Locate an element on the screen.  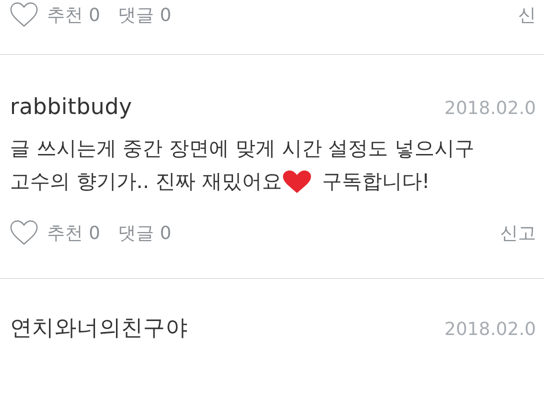
comment-text: 글 쓰시는게 중간 장면에 맞게 시간 설정도 넣으시구 is located at coordinates (242, 148).